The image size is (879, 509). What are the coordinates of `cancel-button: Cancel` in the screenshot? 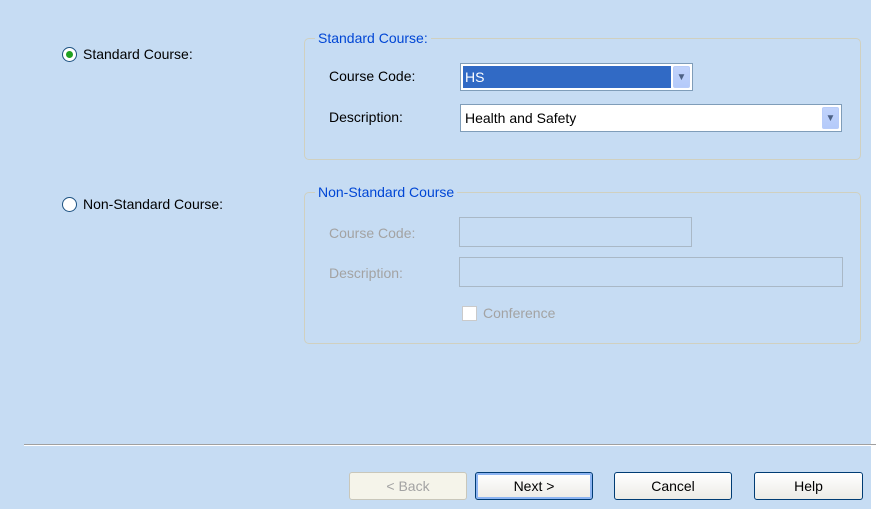 It's located at (673, 486).